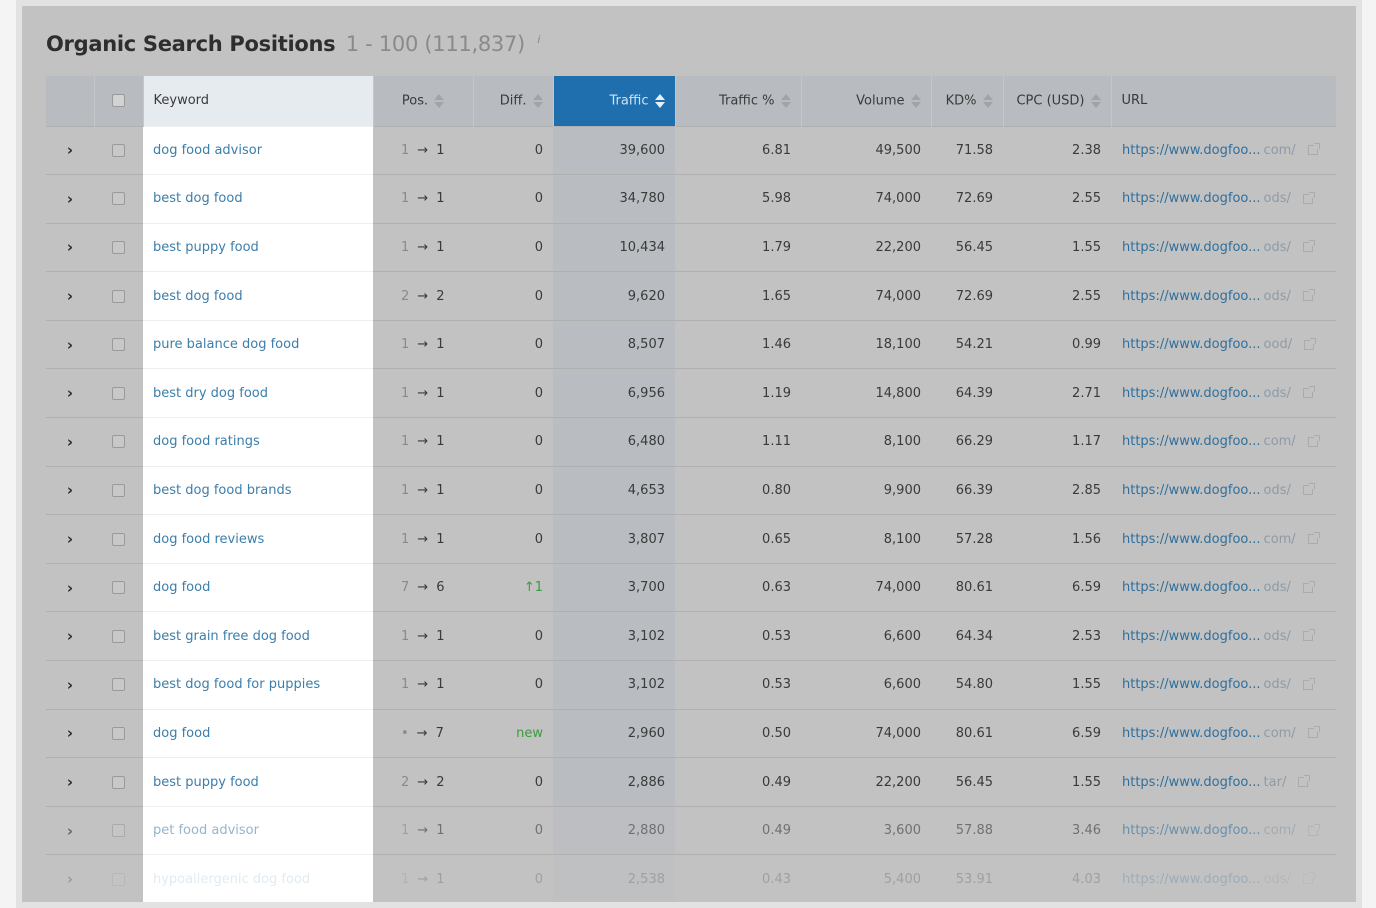 This screenshot has width=1376, height=908. I want to click on column-header-cpc: CPC (USD), so click(1057, 101).